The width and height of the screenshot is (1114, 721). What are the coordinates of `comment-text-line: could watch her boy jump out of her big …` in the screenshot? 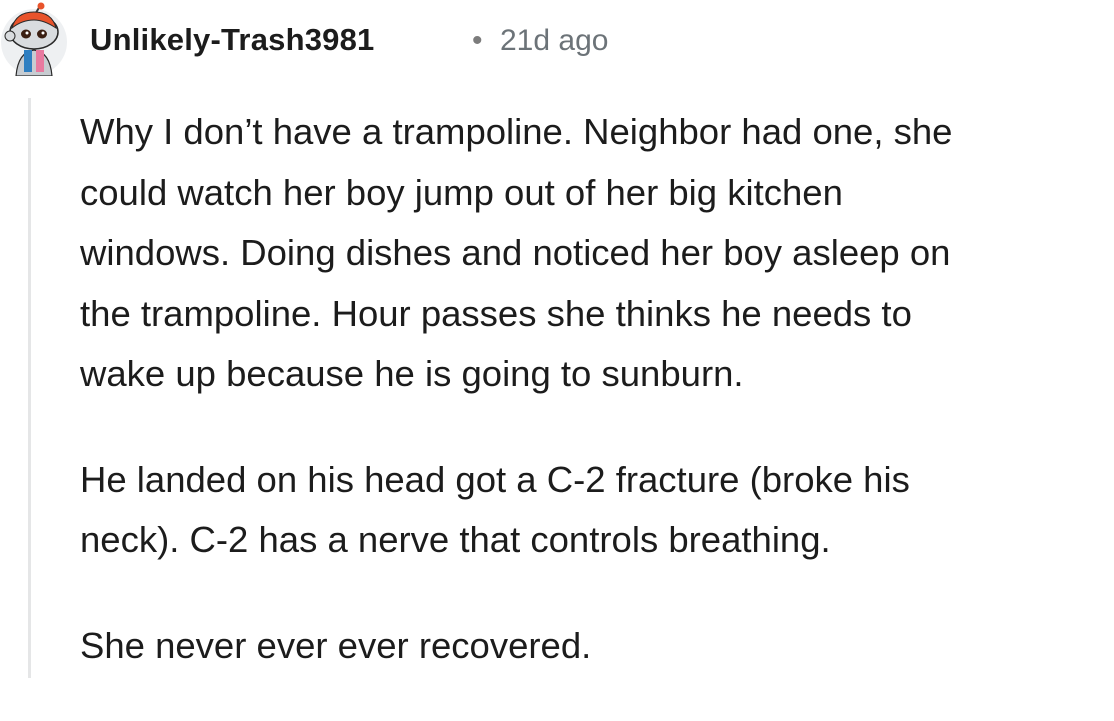 It's located at (461, 192).